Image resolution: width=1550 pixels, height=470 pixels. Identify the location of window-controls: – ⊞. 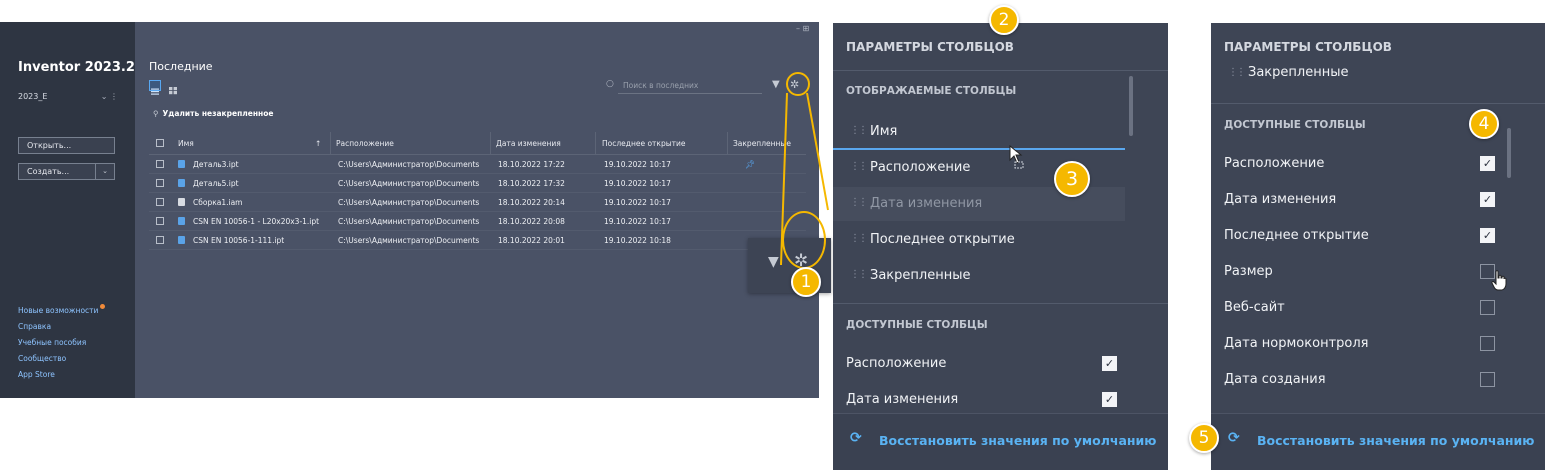
(802, 28).